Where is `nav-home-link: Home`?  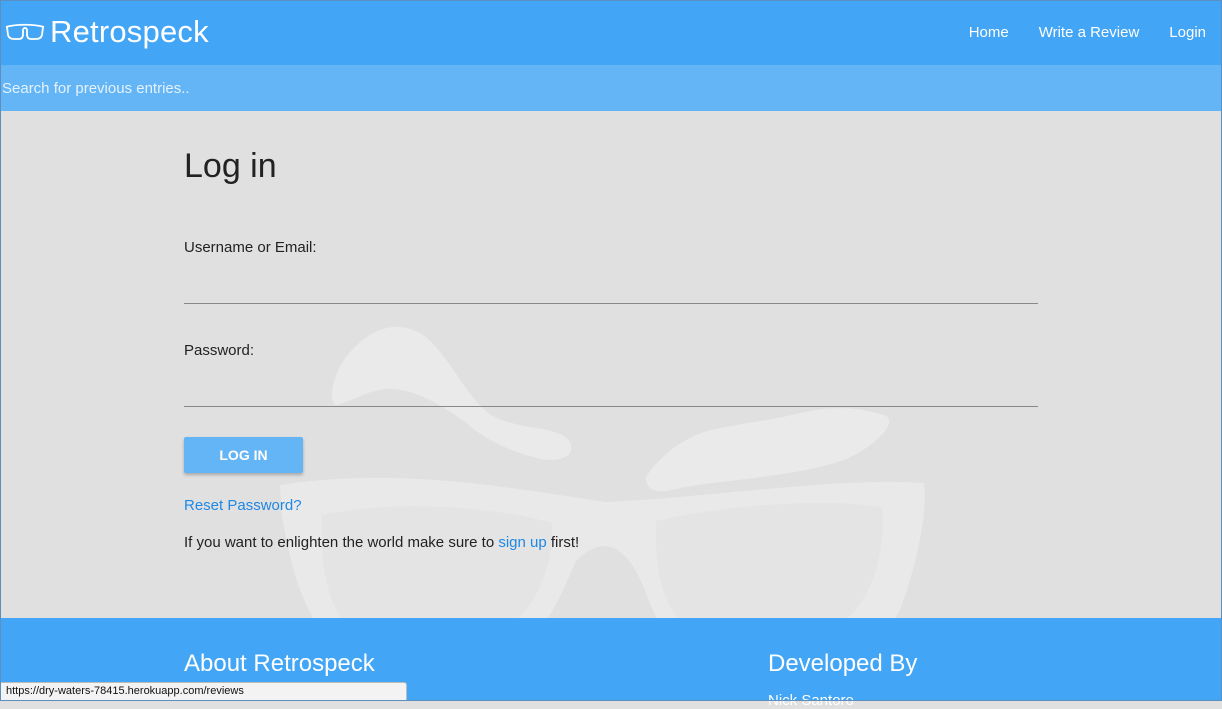 nav-home-link: Home is located at coordinates (989, 32).